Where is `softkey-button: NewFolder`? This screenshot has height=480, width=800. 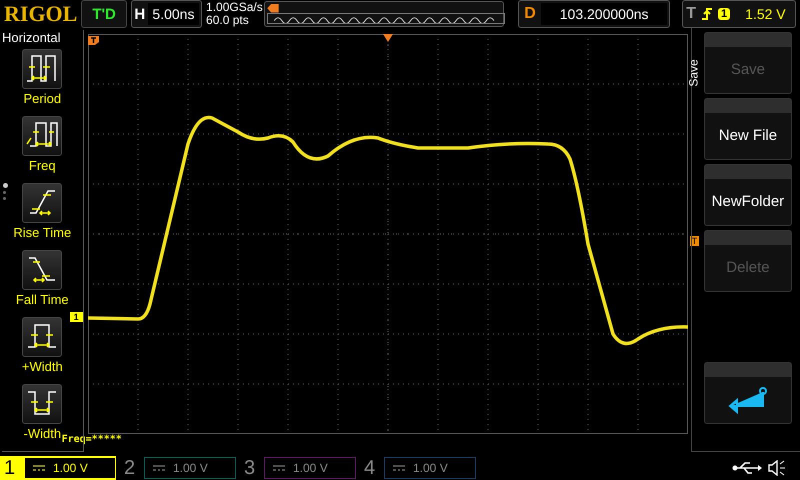
softkey-button: NewFolder is located at coordinates (748, 195).